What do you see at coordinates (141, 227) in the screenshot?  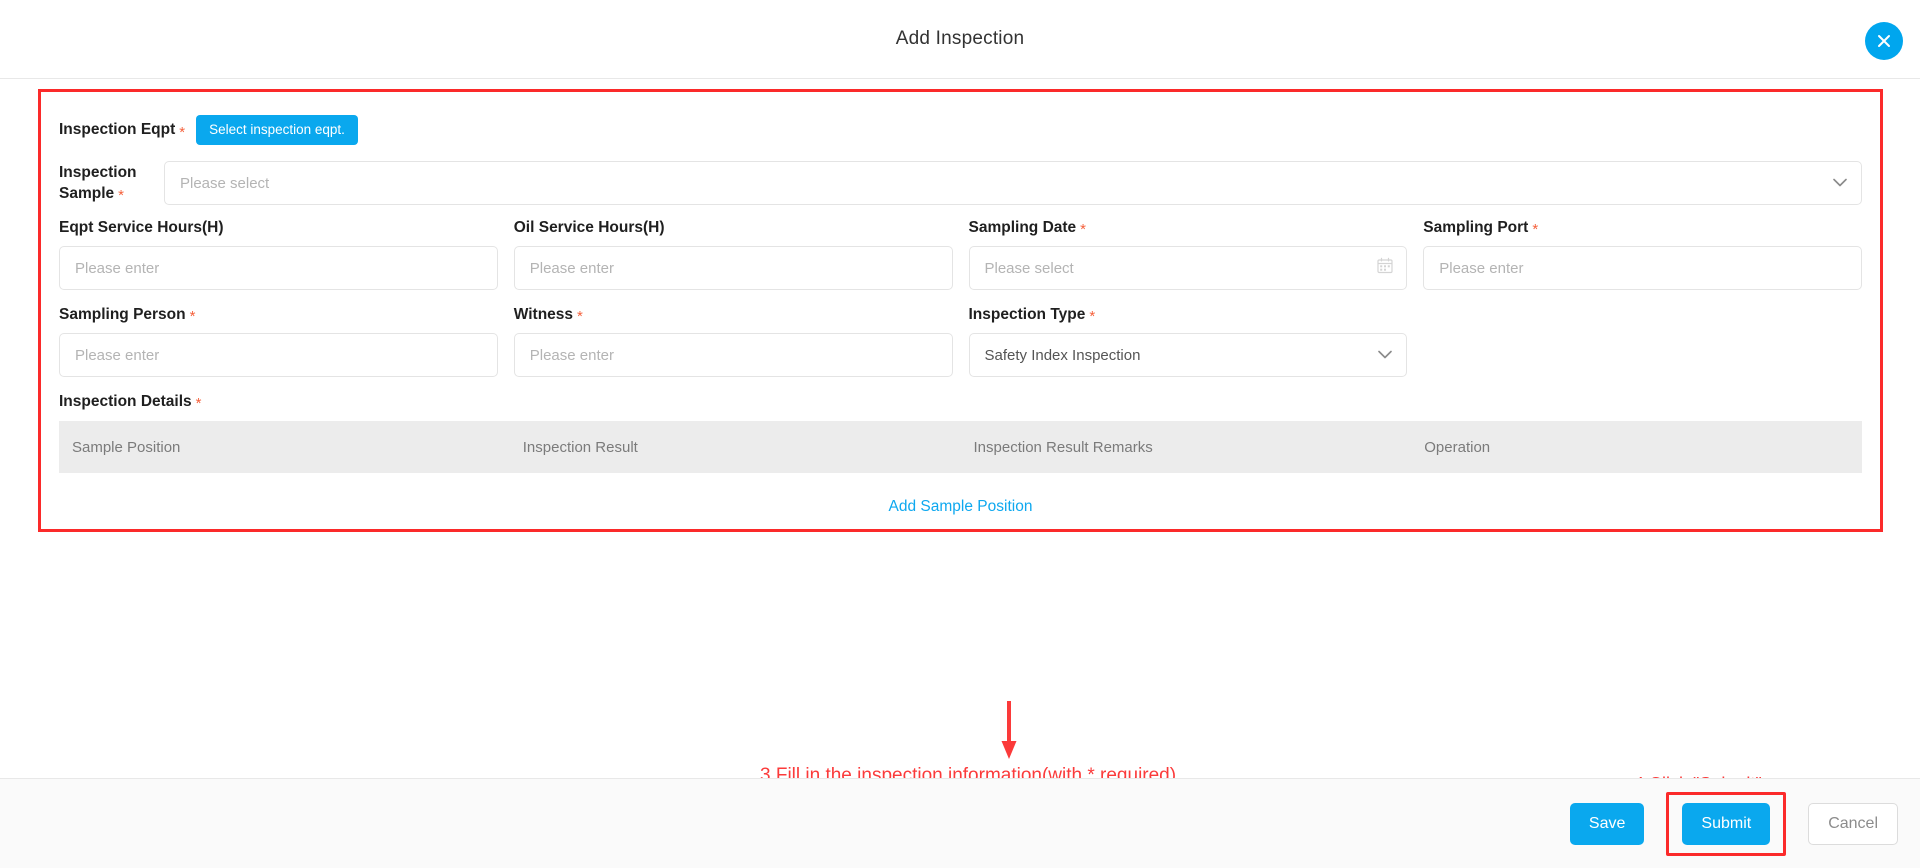 I see `field-label-text: Eqpt Service Hours(H)` at bounding box center [141, 227].